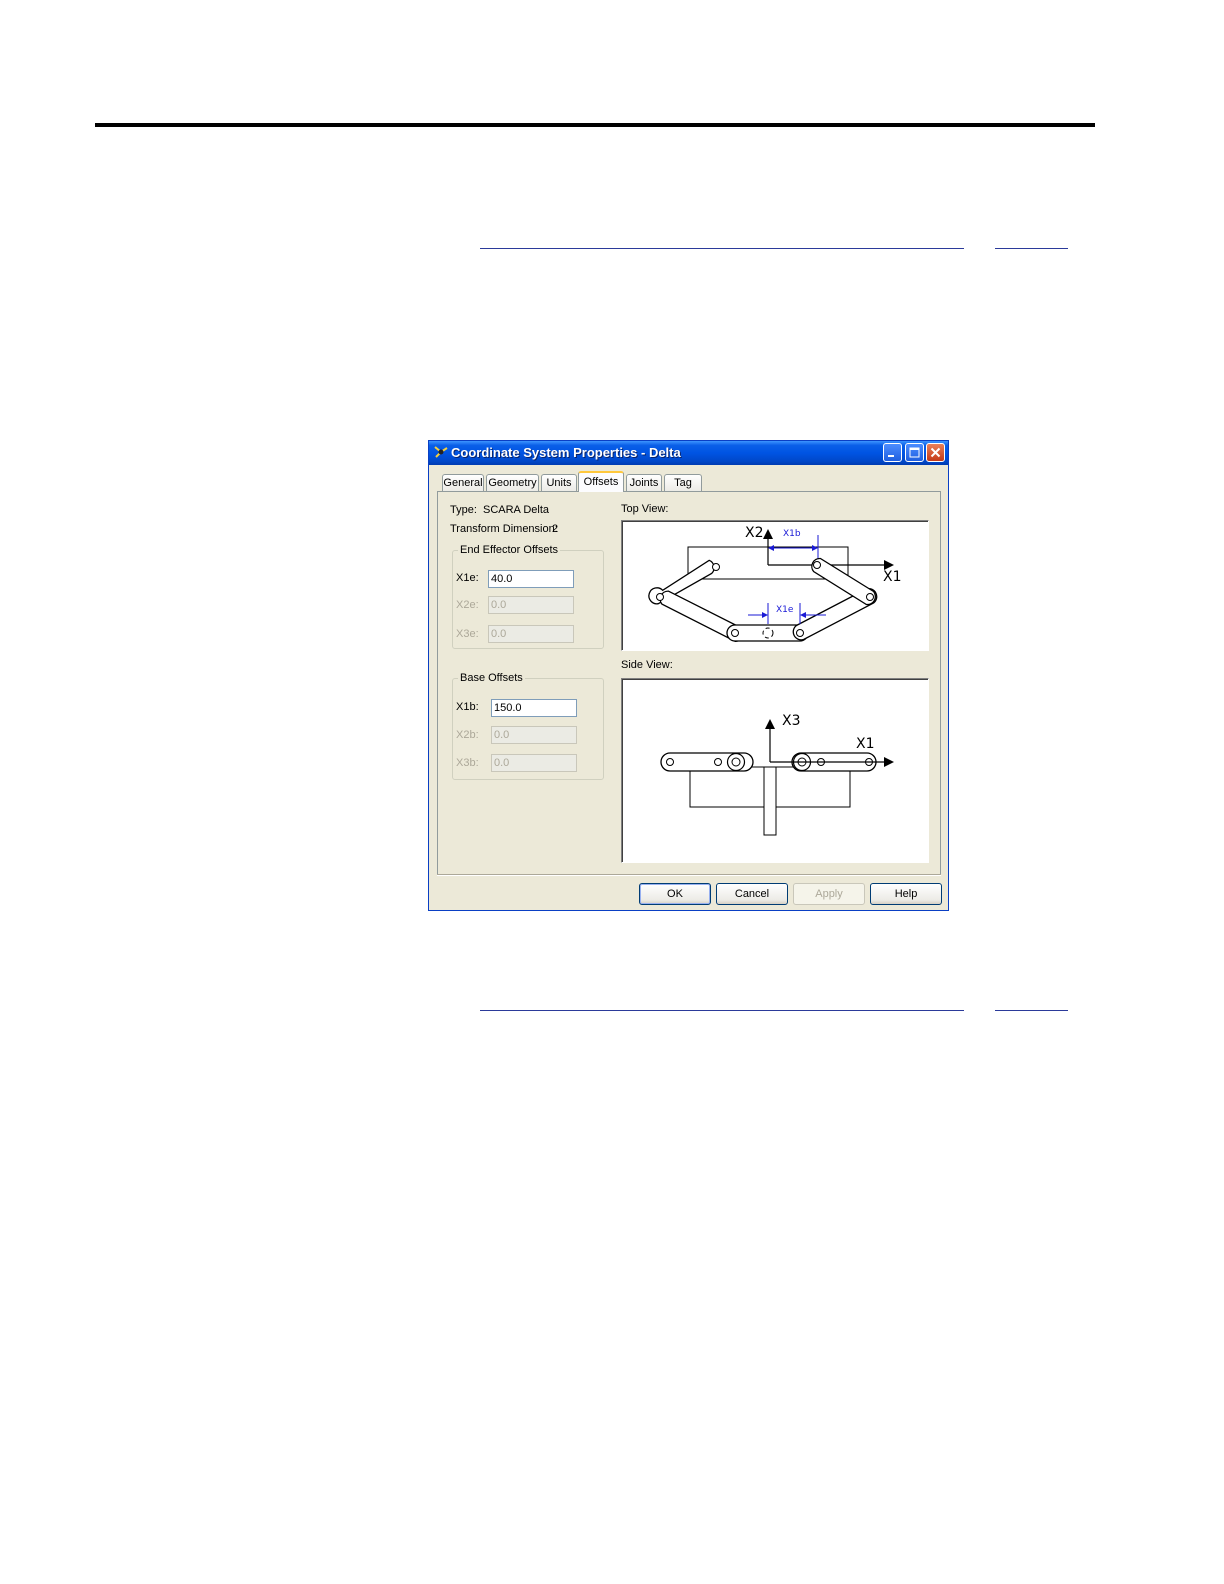 This screenshot has height=1584, width=1224. What do you see at coordinates (892, 577) in the screenshot?
I see `x1-axis-label: X1` at bounding box center [892, 577].